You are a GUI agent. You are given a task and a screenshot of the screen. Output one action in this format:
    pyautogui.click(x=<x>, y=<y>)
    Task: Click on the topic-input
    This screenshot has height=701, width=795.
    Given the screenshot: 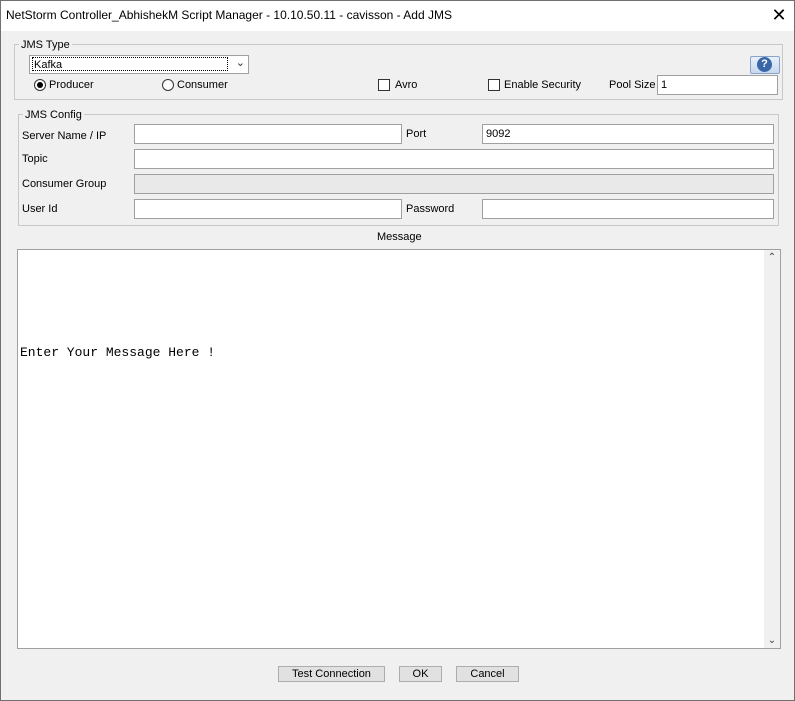 What is the action you would take?
    pyautogui.click(x=454, y=159)
    